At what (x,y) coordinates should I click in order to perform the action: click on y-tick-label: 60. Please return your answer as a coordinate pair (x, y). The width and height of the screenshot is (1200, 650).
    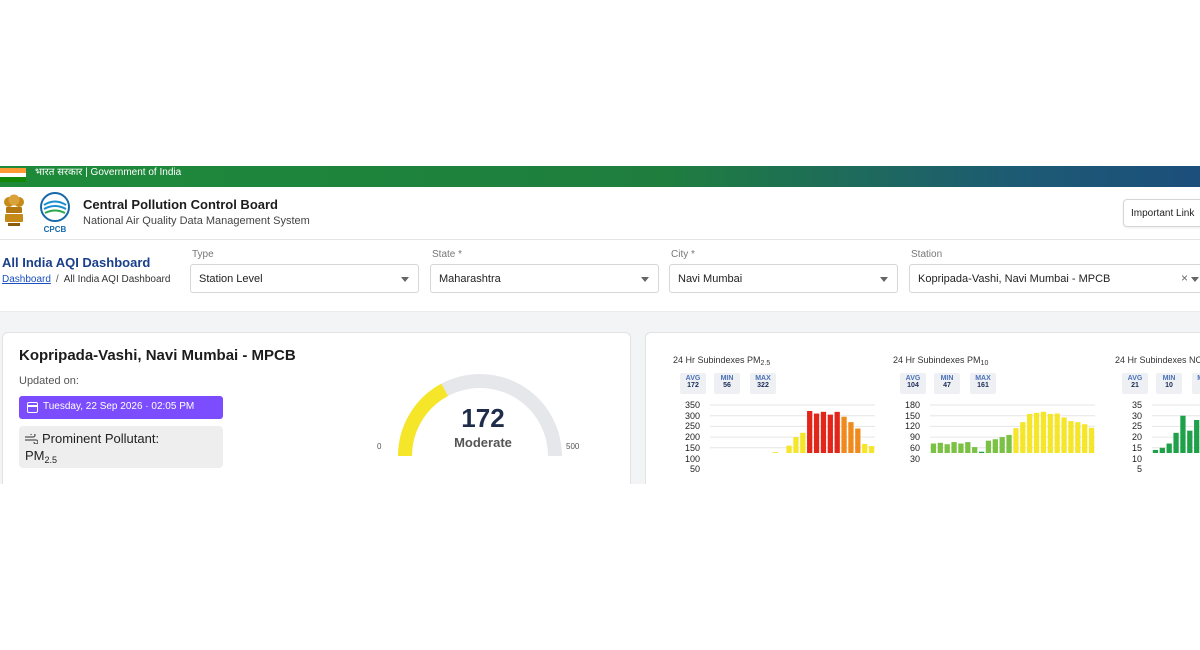
    Looking at the image, I should click on (914, 447).